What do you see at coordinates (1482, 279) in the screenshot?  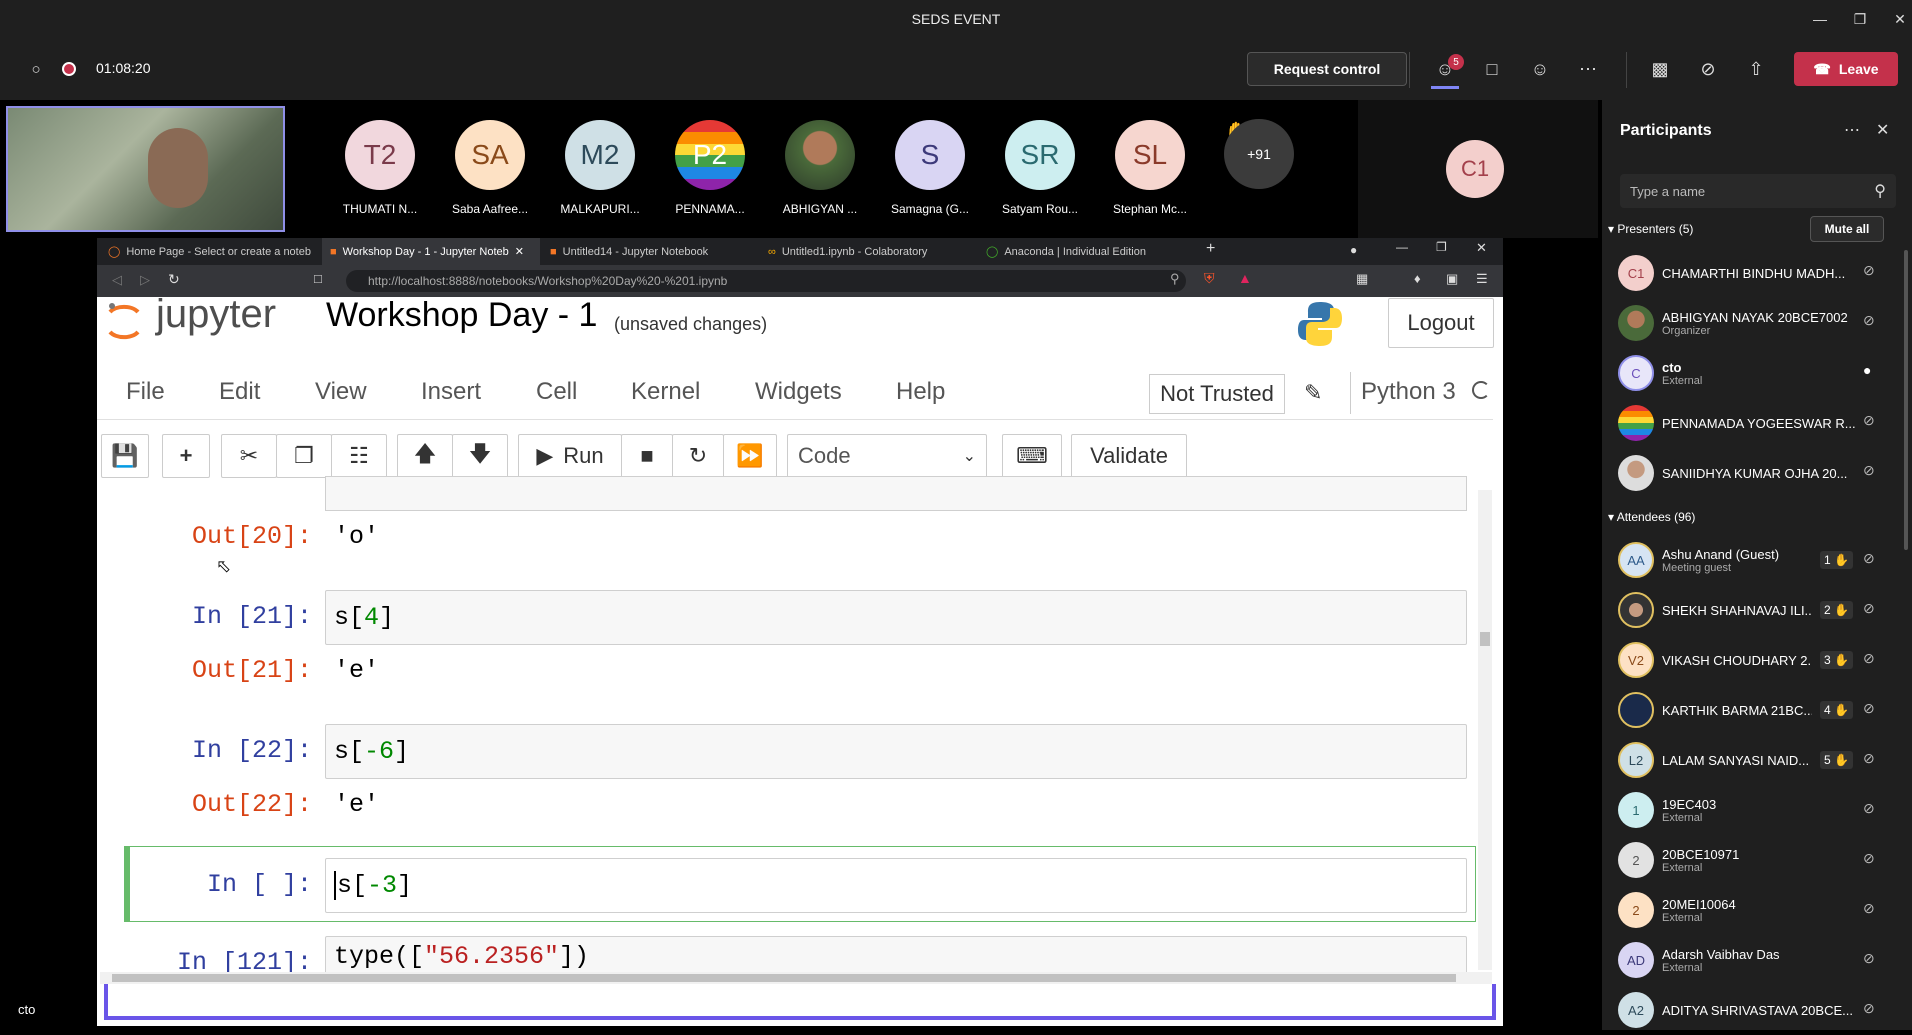 I see `browser-menu-icon: ☰` at bounding box center [1482, 279].